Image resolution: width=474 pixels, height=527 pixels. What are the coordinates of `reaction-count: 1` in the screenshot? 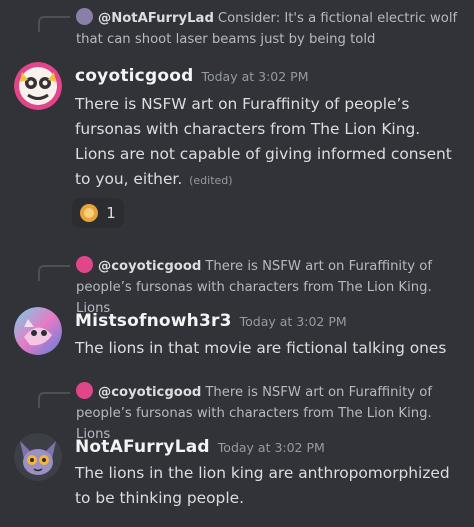 It's located at (111, 213).